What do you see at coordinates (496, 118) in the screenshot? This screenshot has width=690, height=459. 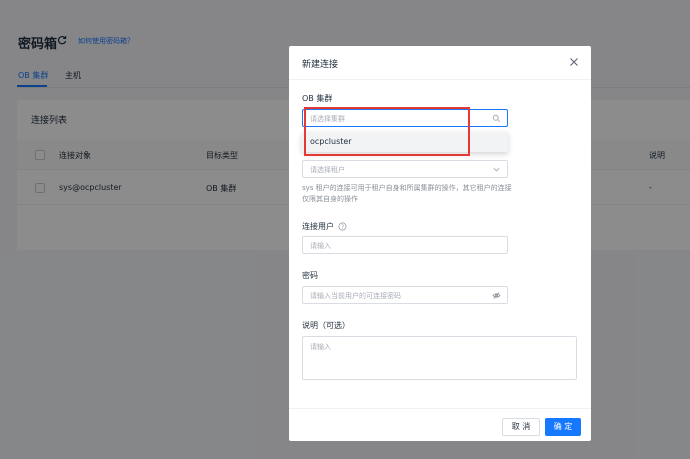 I see `search-icon` at bounding box center [496, 118].